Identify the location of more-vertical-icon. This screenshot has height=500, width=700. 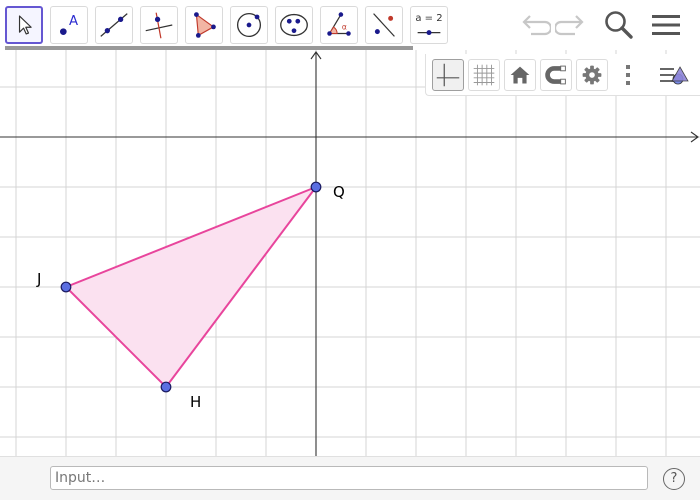
(628, 75).